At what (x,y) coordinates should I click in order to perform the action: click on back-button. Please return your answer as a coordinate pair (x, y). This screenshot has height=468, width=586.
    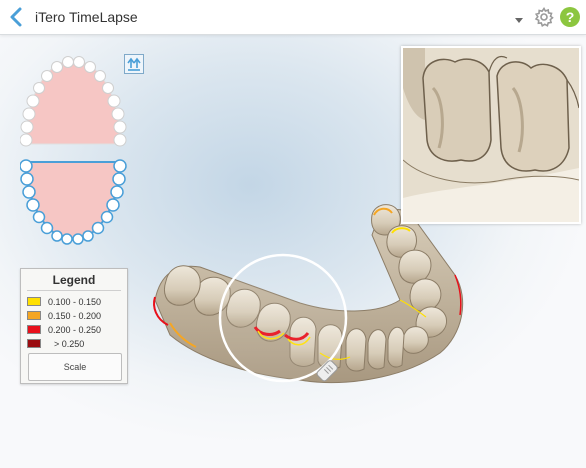
    Looking at the image, I should click on (17, 17).